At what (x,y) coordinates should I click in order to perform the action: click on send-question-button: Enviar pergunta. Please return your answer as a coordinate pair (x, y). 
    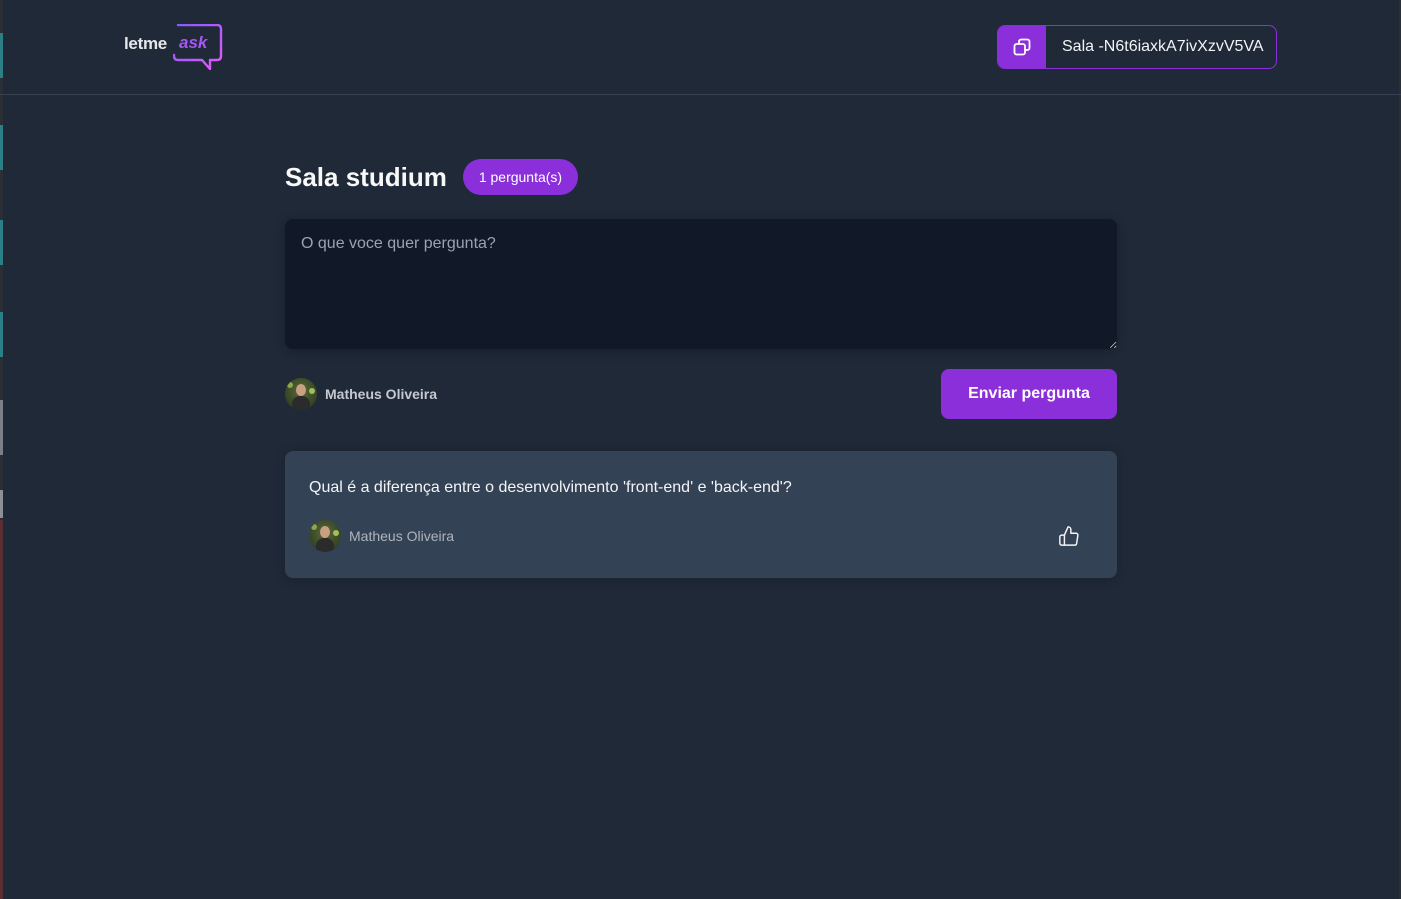
    Looking at the image, I should click on (1029, 394).